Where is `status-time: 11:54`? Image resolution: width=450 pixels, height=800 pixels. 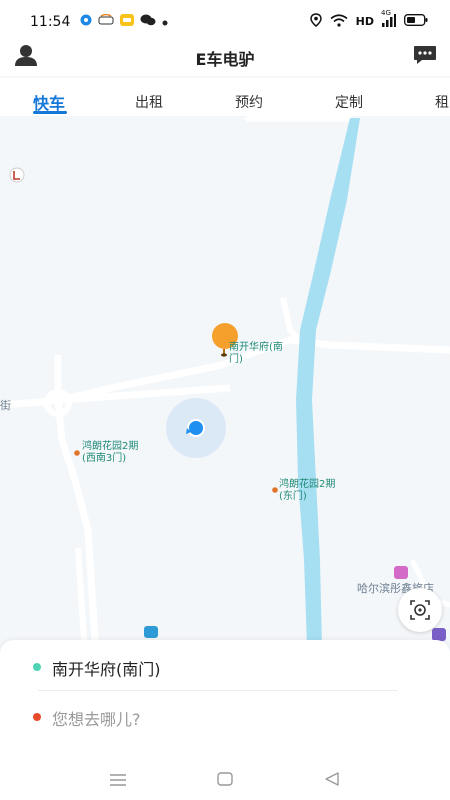
status-time: 11:54 is located at coordinates (50, 22).